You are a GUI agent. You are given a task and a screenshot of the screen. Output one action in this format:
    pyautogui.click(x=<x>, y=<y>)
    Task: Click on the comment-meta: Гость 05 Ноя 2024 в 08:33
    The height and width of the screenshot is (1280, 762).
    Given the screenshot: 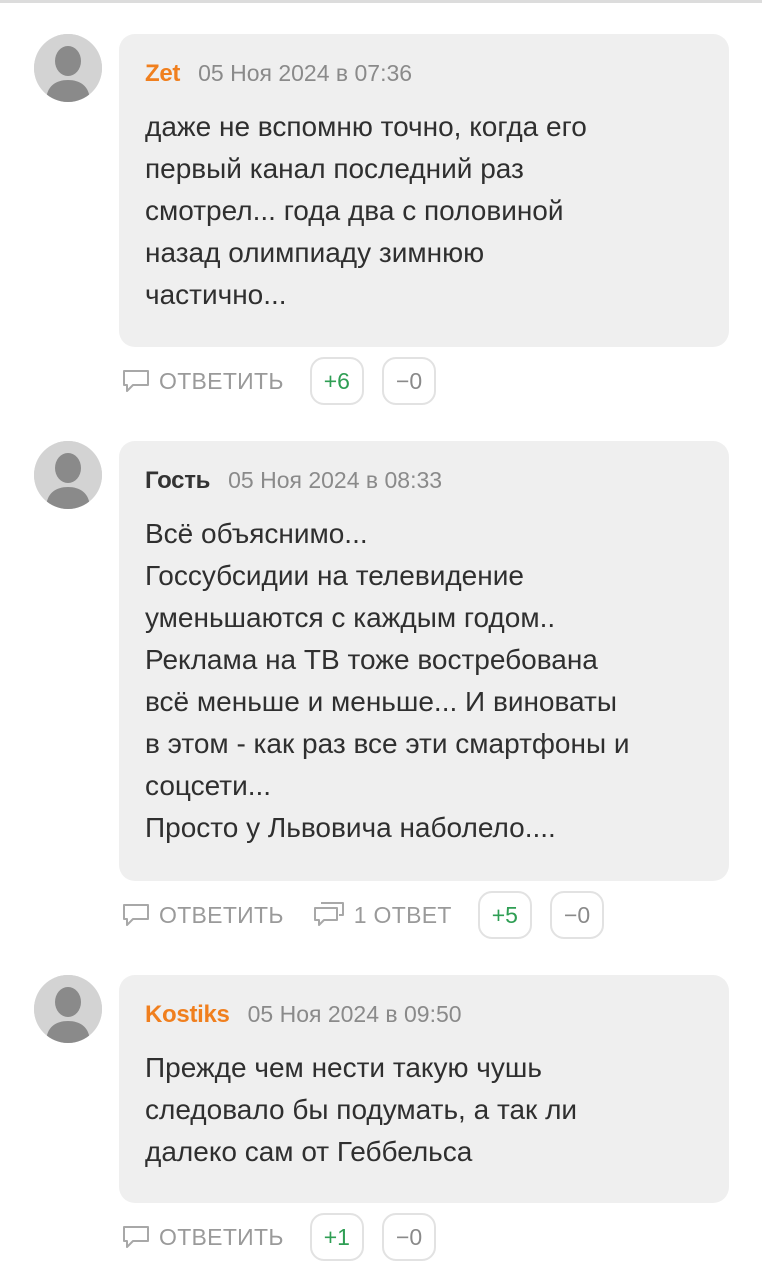 What is the action you would take?
    pyautogui.click(x=424, y=483)
    